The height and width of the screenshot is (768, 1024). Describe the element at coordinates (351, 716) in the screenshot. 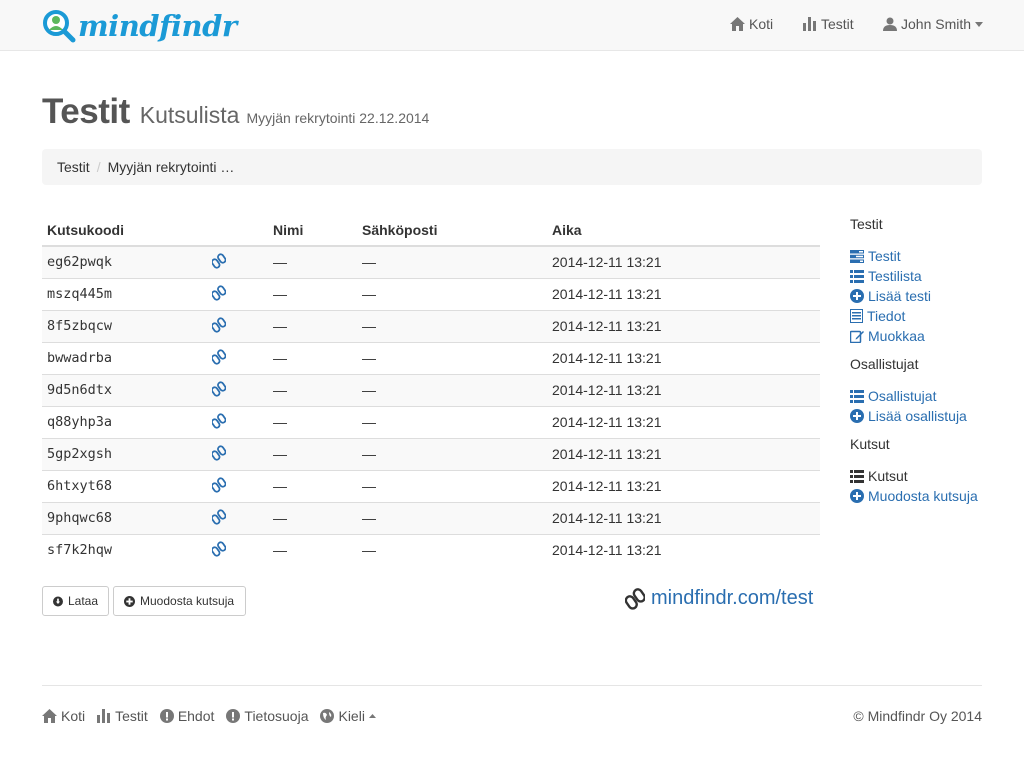

I see `footer-link-label: Kieli` at that location.